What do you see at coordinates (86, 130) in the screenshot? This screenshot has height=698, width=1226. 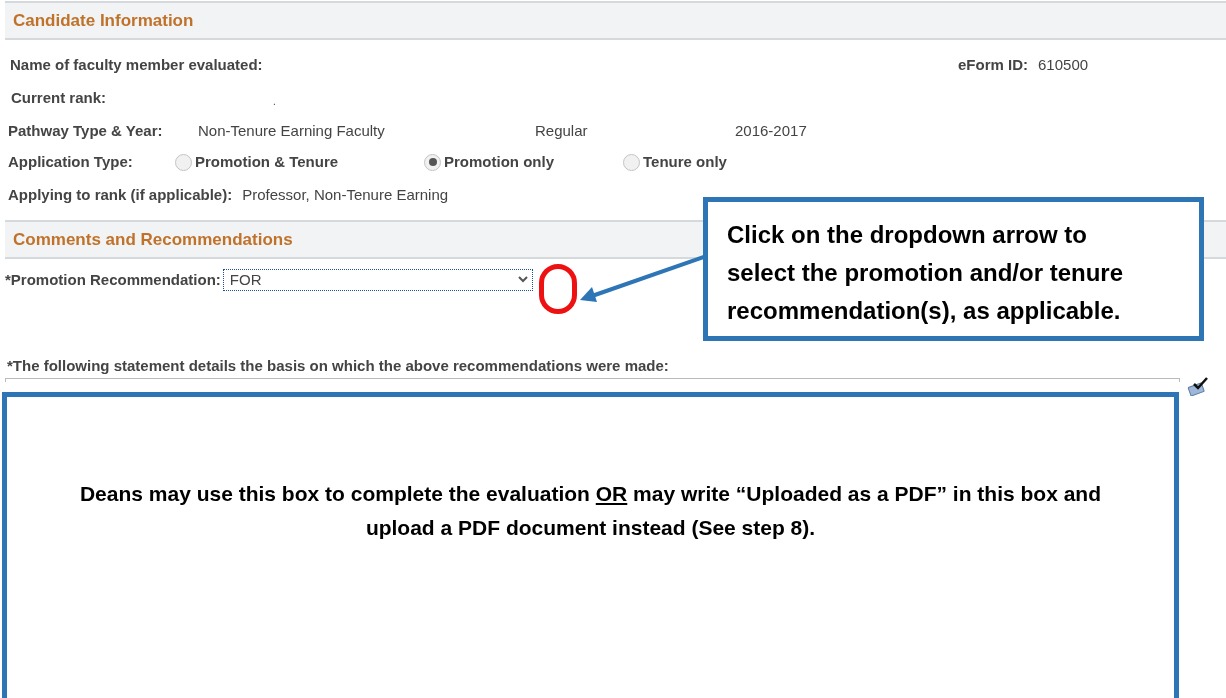 I see `field-label: Pathway Type & Year:` at bounding box center [86, 130].